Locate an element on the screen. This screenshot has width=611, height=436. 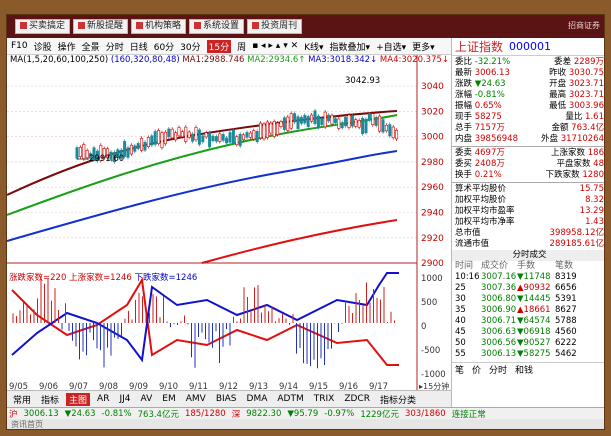
tick-row: 40 3006.71 ▼64574 5788 is located at coordinates (516, 321).